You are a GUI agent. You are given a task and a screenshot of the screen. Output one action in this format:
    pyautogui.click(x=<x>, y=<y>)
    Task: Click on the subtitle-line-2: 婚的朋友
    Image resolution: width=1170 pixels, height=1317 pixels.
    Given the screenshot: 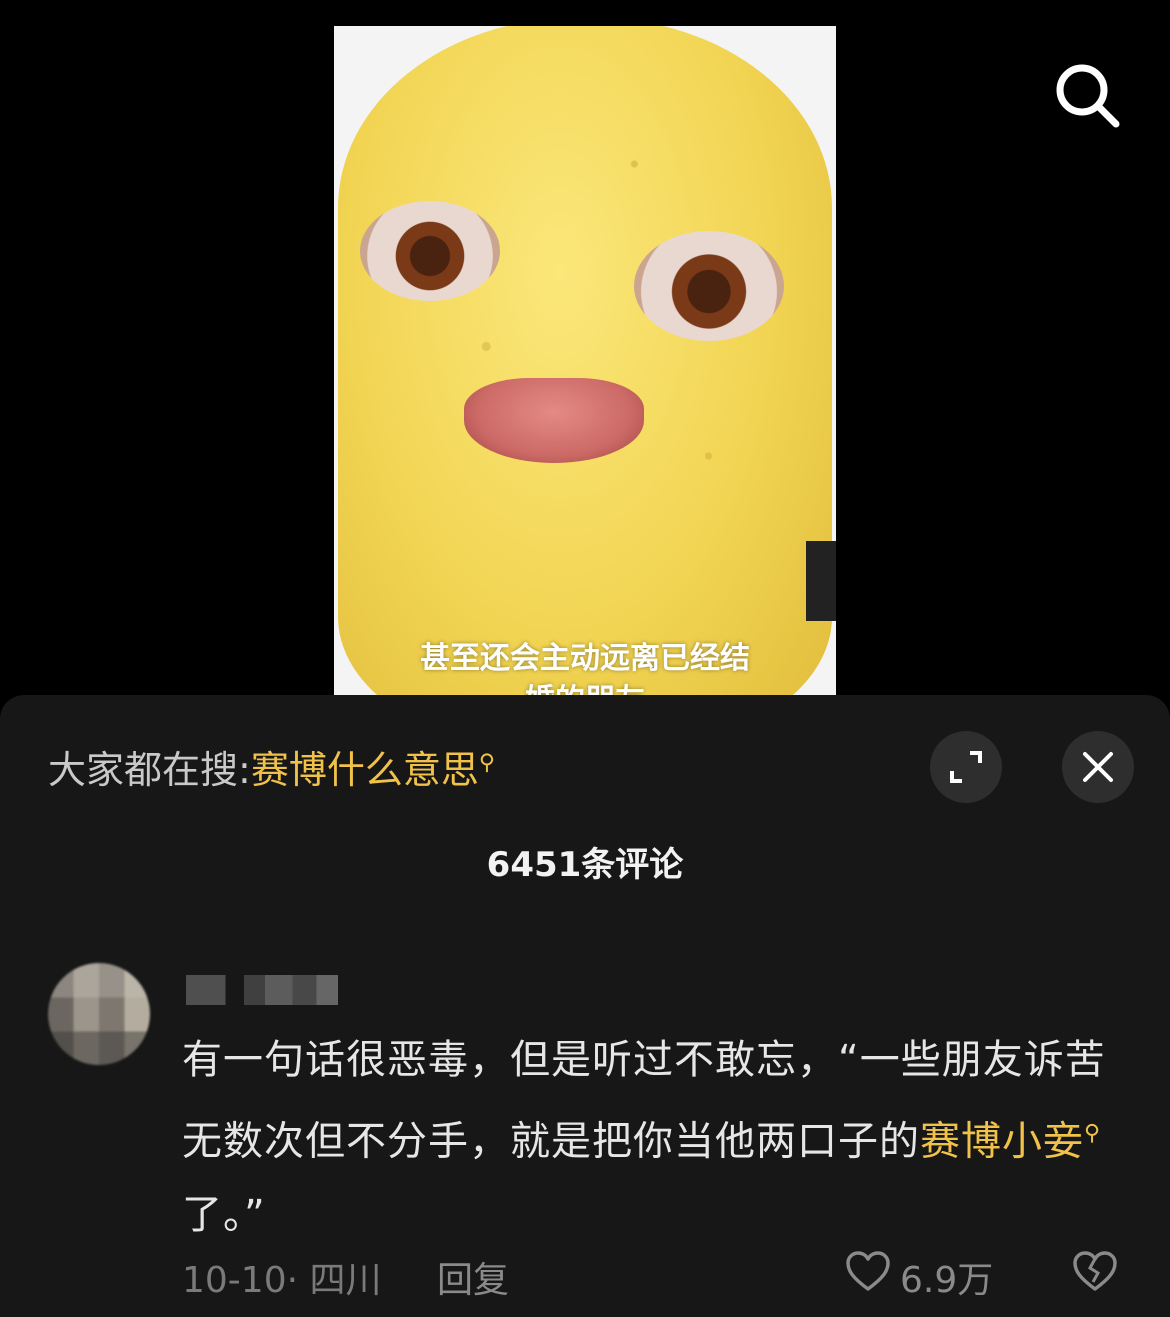 What is the action you would take?
    pyautogui.click(x=585, y=687)
    